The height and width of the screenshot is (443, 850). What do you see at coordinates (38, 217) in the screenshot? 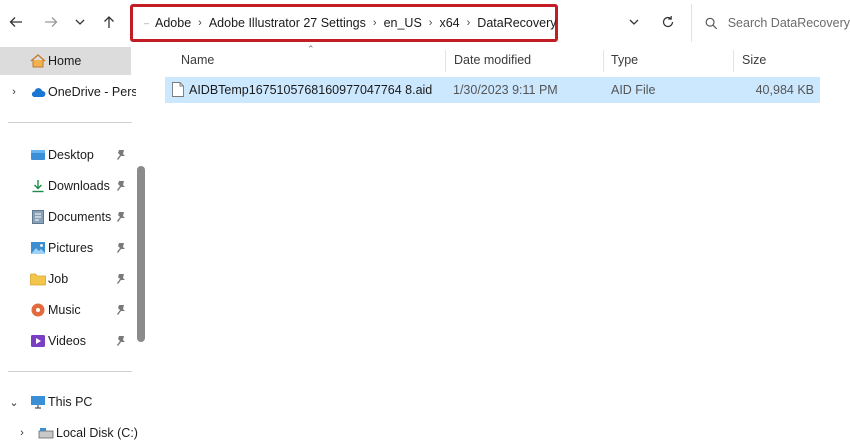
I see `documents-icon` at bounding box center [38, 217].